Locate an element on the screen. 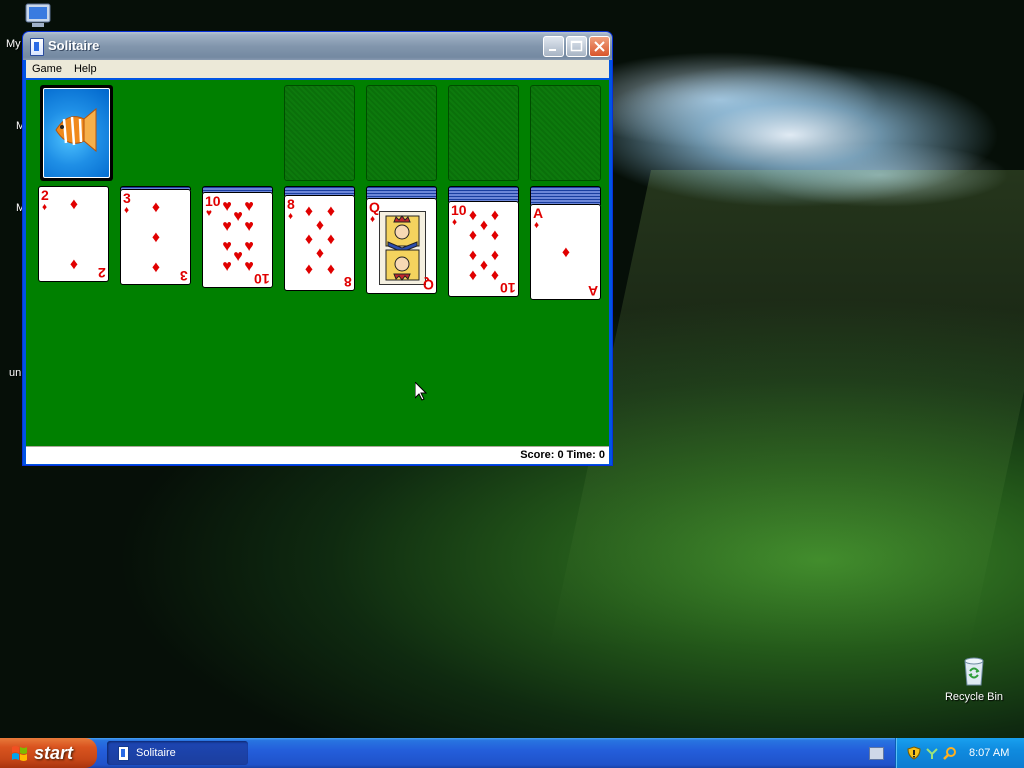 The width and height of the screenshot is (1024, 768). minimize-icon is located at coordinates (552, 50).